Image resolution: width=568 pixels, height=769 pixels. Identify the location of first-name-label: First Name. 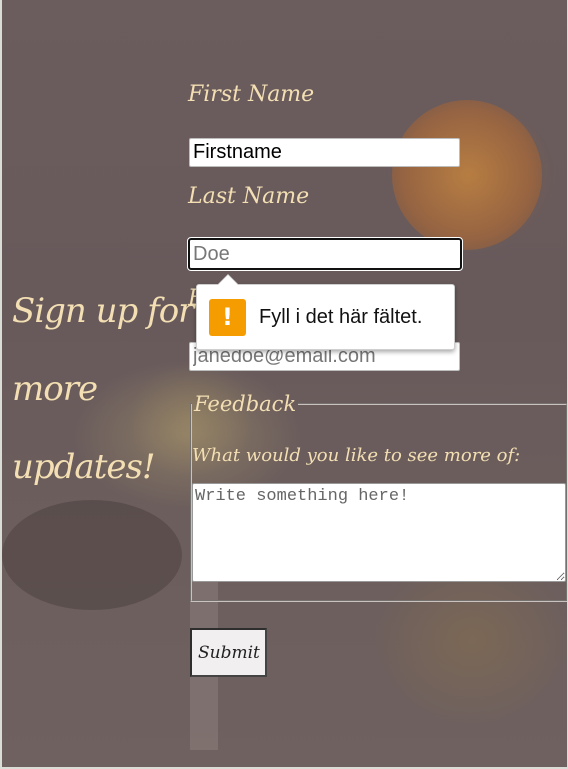
(251, 94).